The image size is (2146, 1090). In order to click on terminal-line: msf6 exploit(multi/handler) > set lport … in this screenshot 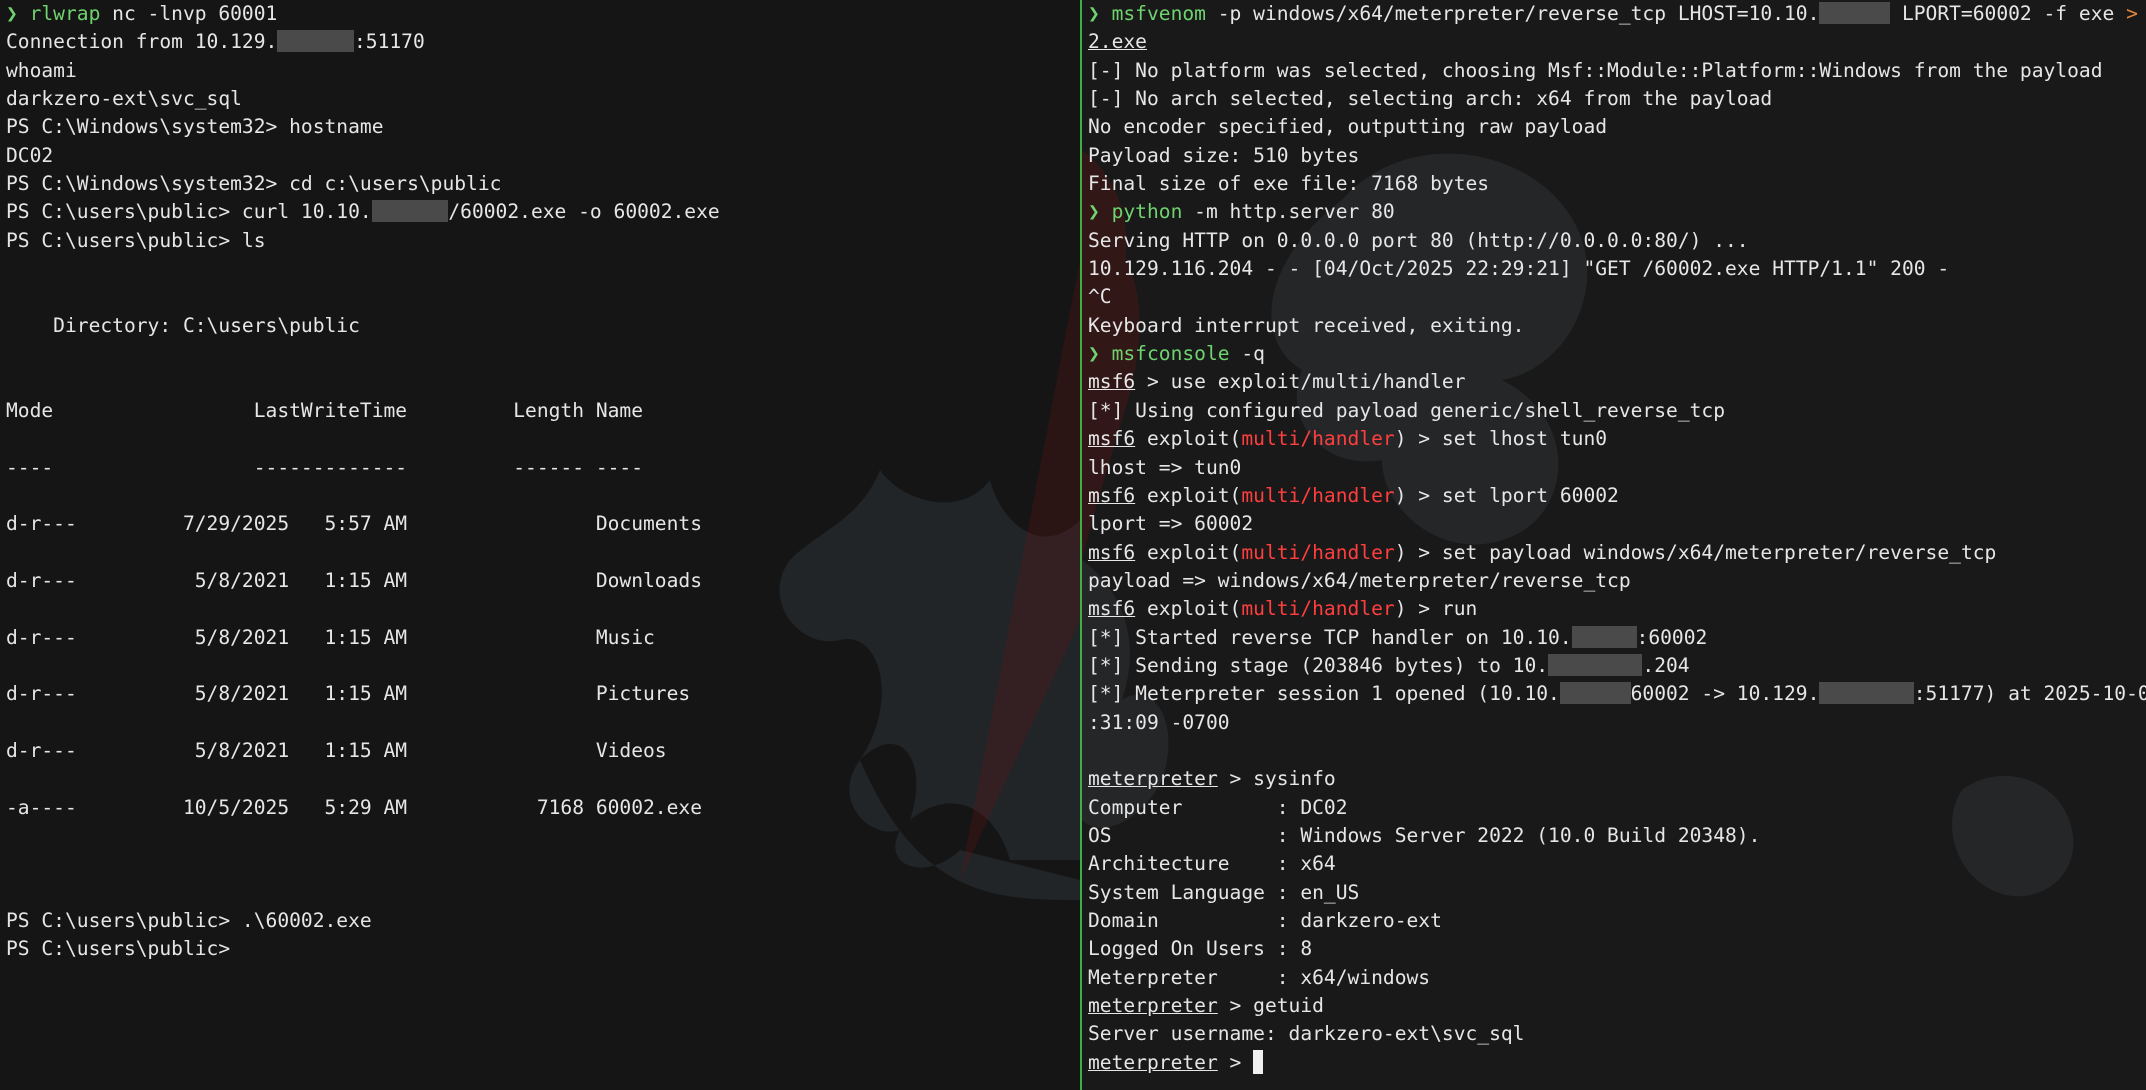, I will do `click(1614, 496)`.